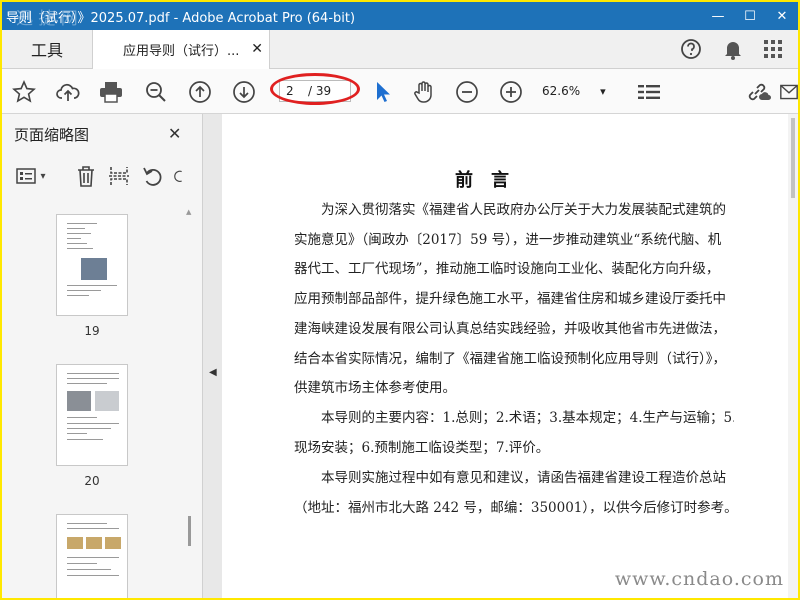 This screenshot has height=600, width=800. What do you see at coordinates (514, 507) in the screenshot?
I see `text-line: （地址：福州市北大路 242 号，邮编：350001），以供今后修订时参考。` at bounding box center [514, 507].